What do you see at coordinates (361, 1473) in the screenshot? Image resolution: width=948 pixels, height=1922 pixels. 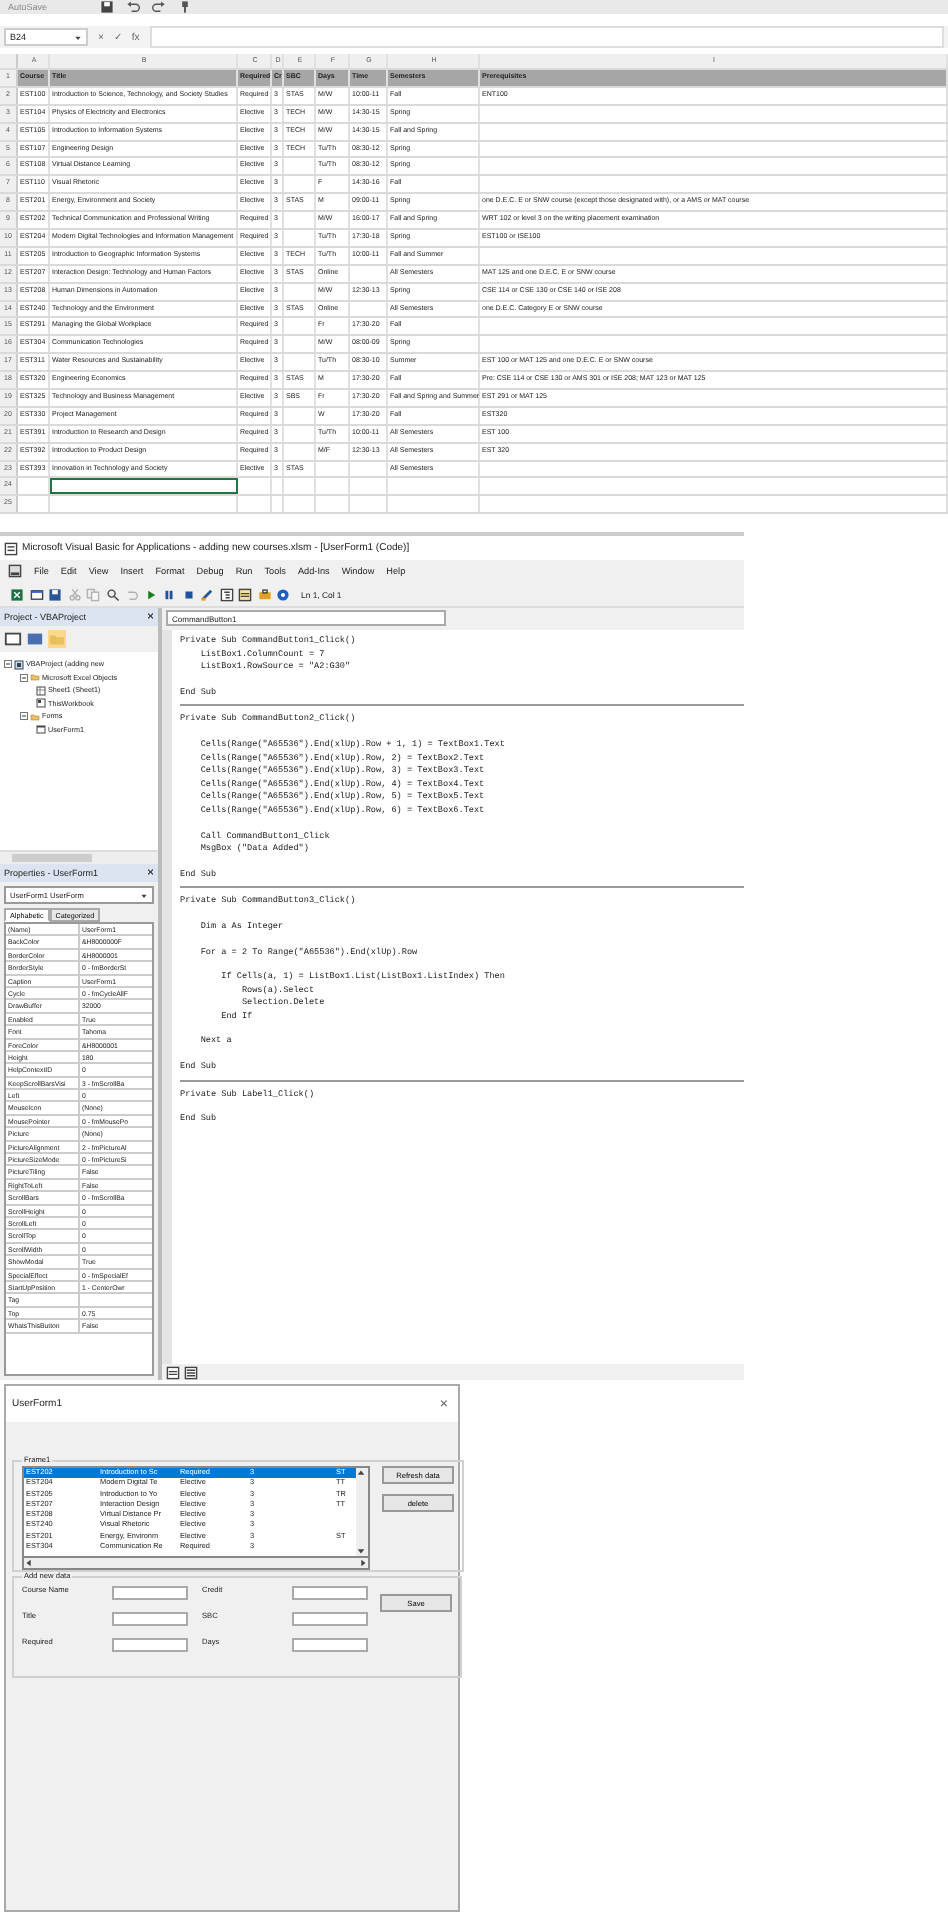 I see `scroll-up-icon` at bounding box center [361, 1473].